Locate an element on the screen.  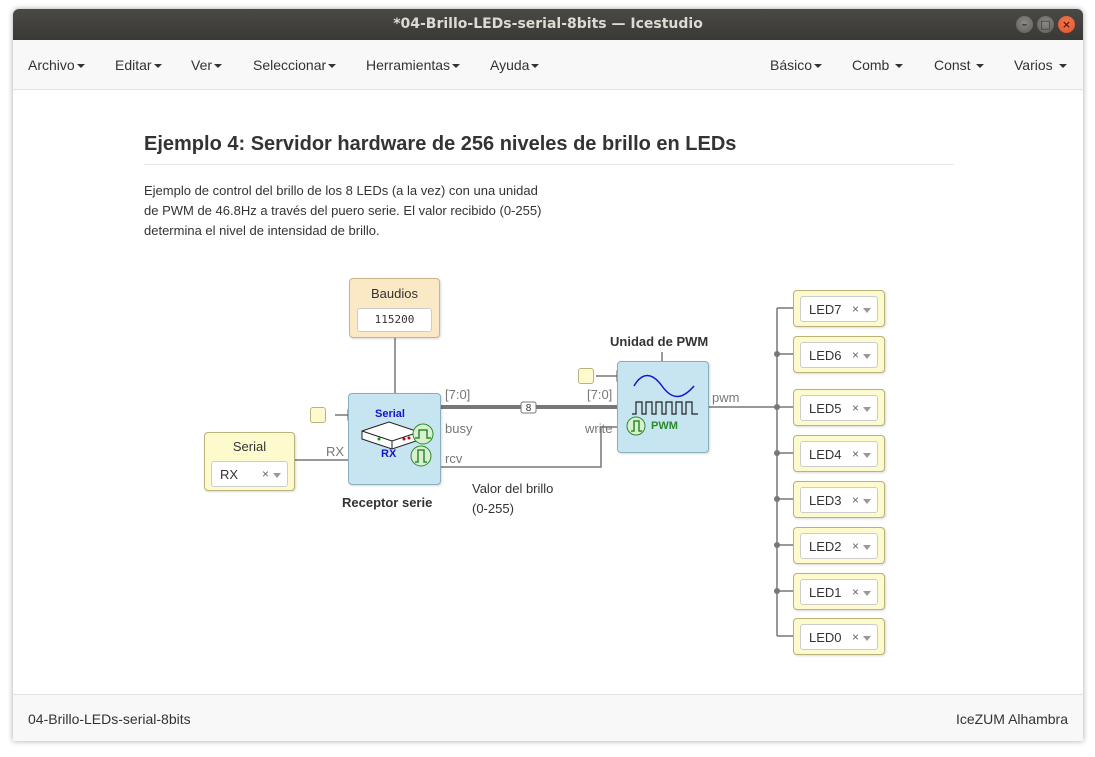
serial-input-label: Serial is located at coordinates (249, 446).